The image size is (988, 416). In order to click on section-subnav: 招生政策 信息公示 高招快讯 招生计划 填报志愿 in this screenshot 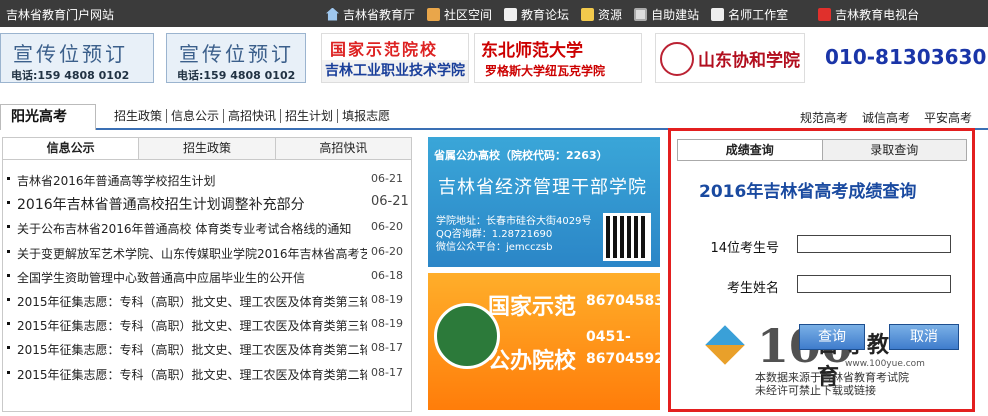, I will do `click(252, 116)`.